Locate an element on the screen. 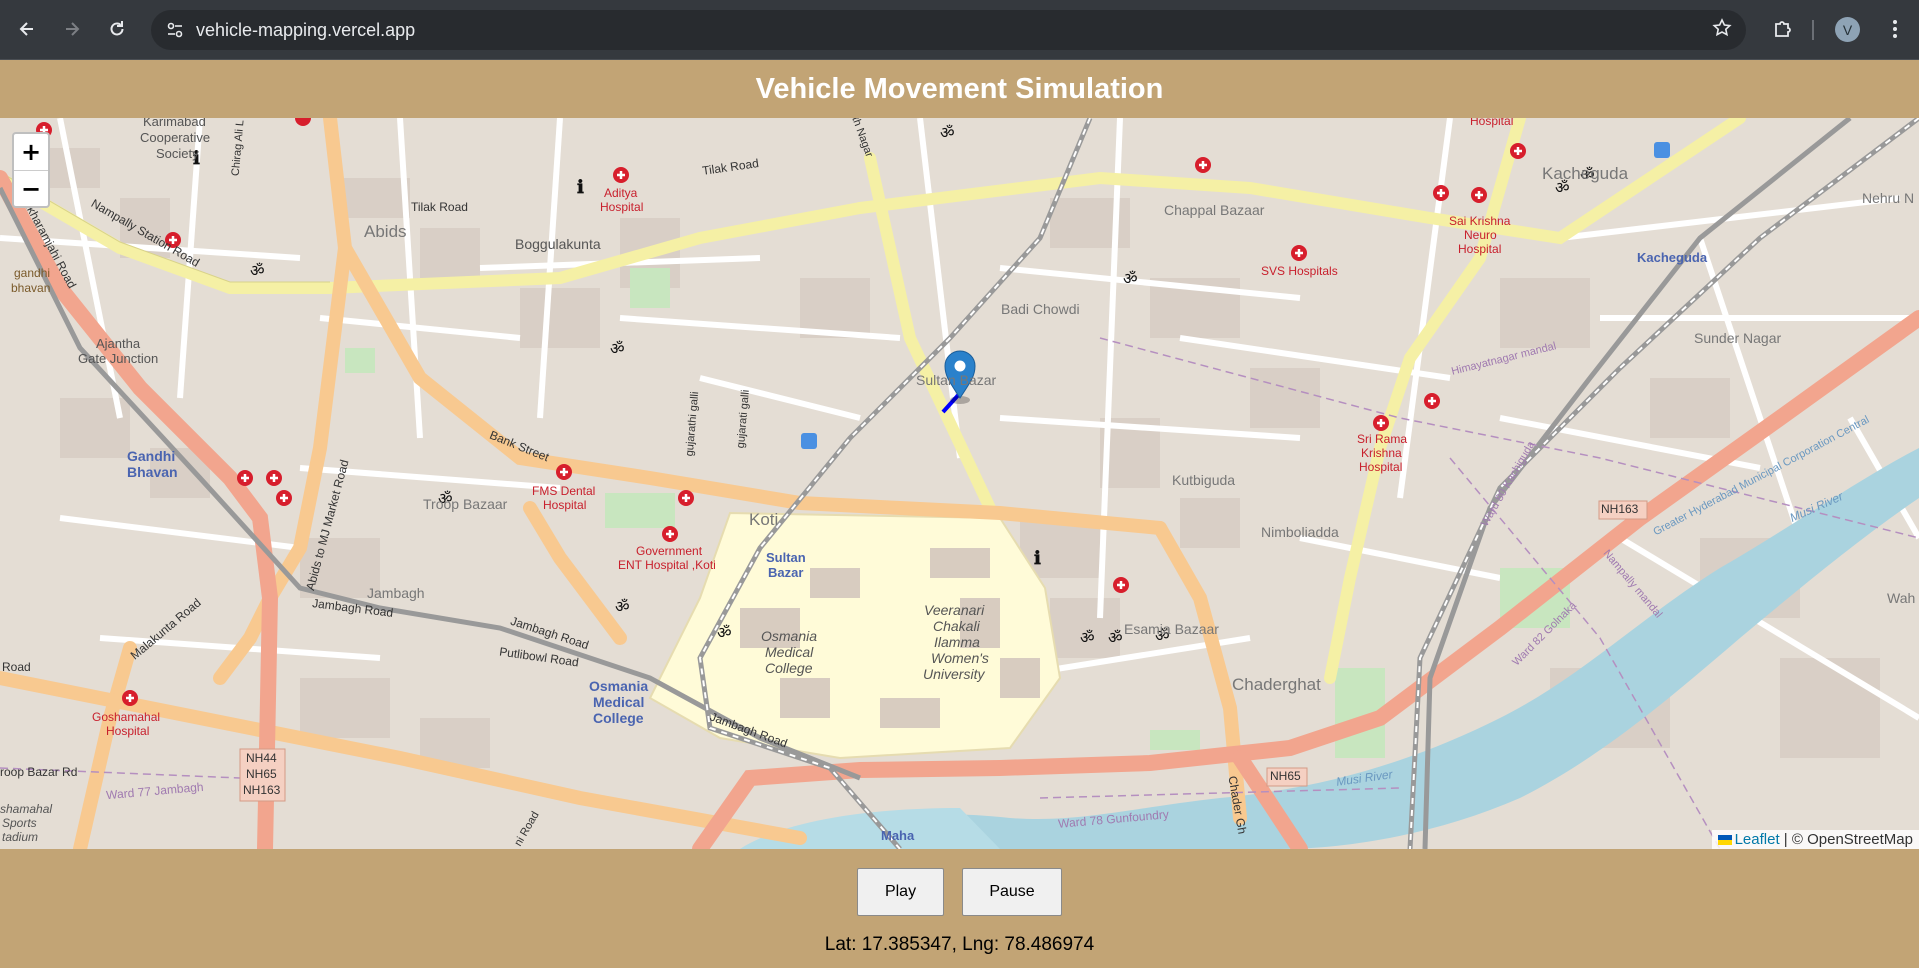  arrow-right-icon is located at coordinates (73, 29).